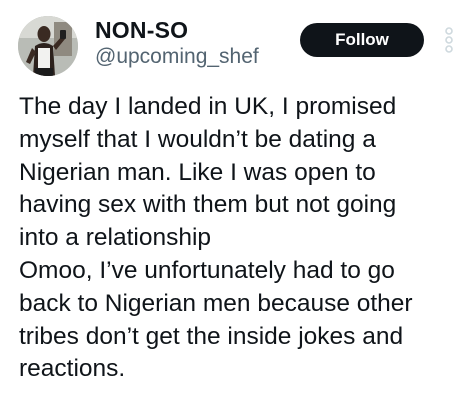  I want to click on tweet-text-line: into a relationship, so click(115, 238).